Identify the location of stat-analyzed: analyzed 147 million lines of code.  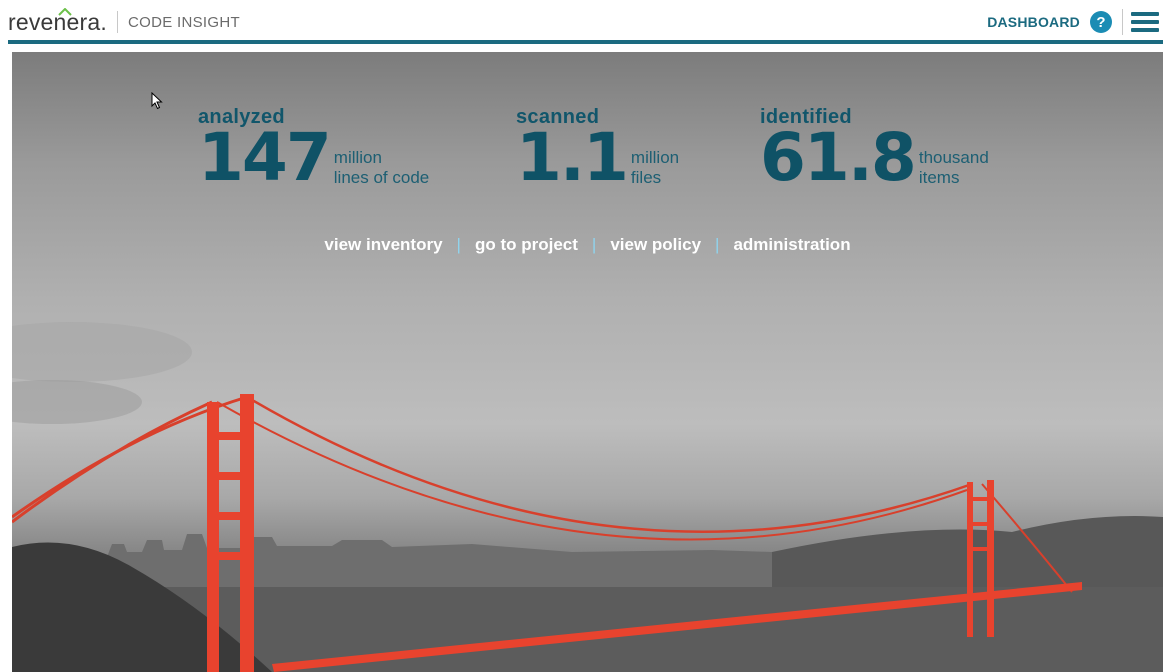
(313, 148).